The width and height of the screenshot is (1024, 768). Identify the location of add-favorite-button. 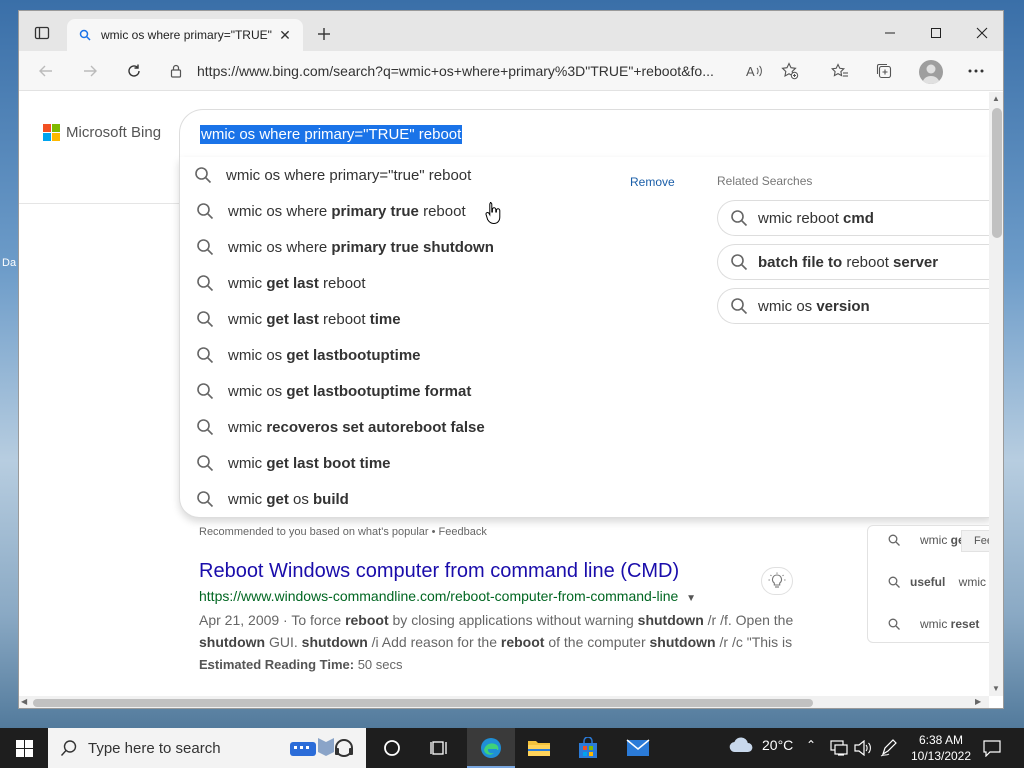
(790, 71).